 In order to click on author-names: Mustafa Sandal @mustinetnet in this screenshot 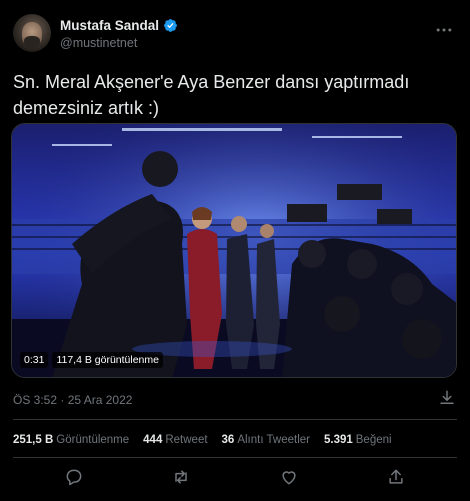, I will do `click(119, 33)`.